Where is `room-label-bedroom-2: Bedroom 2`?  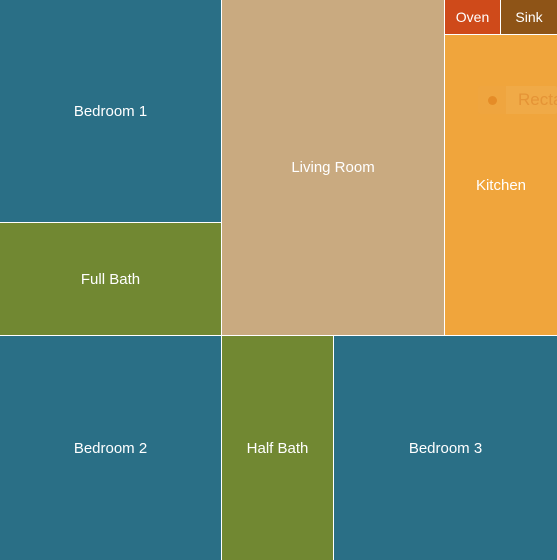
room-label-bedroom-2: Bedroom 2 is located at coordinates (110, 448).